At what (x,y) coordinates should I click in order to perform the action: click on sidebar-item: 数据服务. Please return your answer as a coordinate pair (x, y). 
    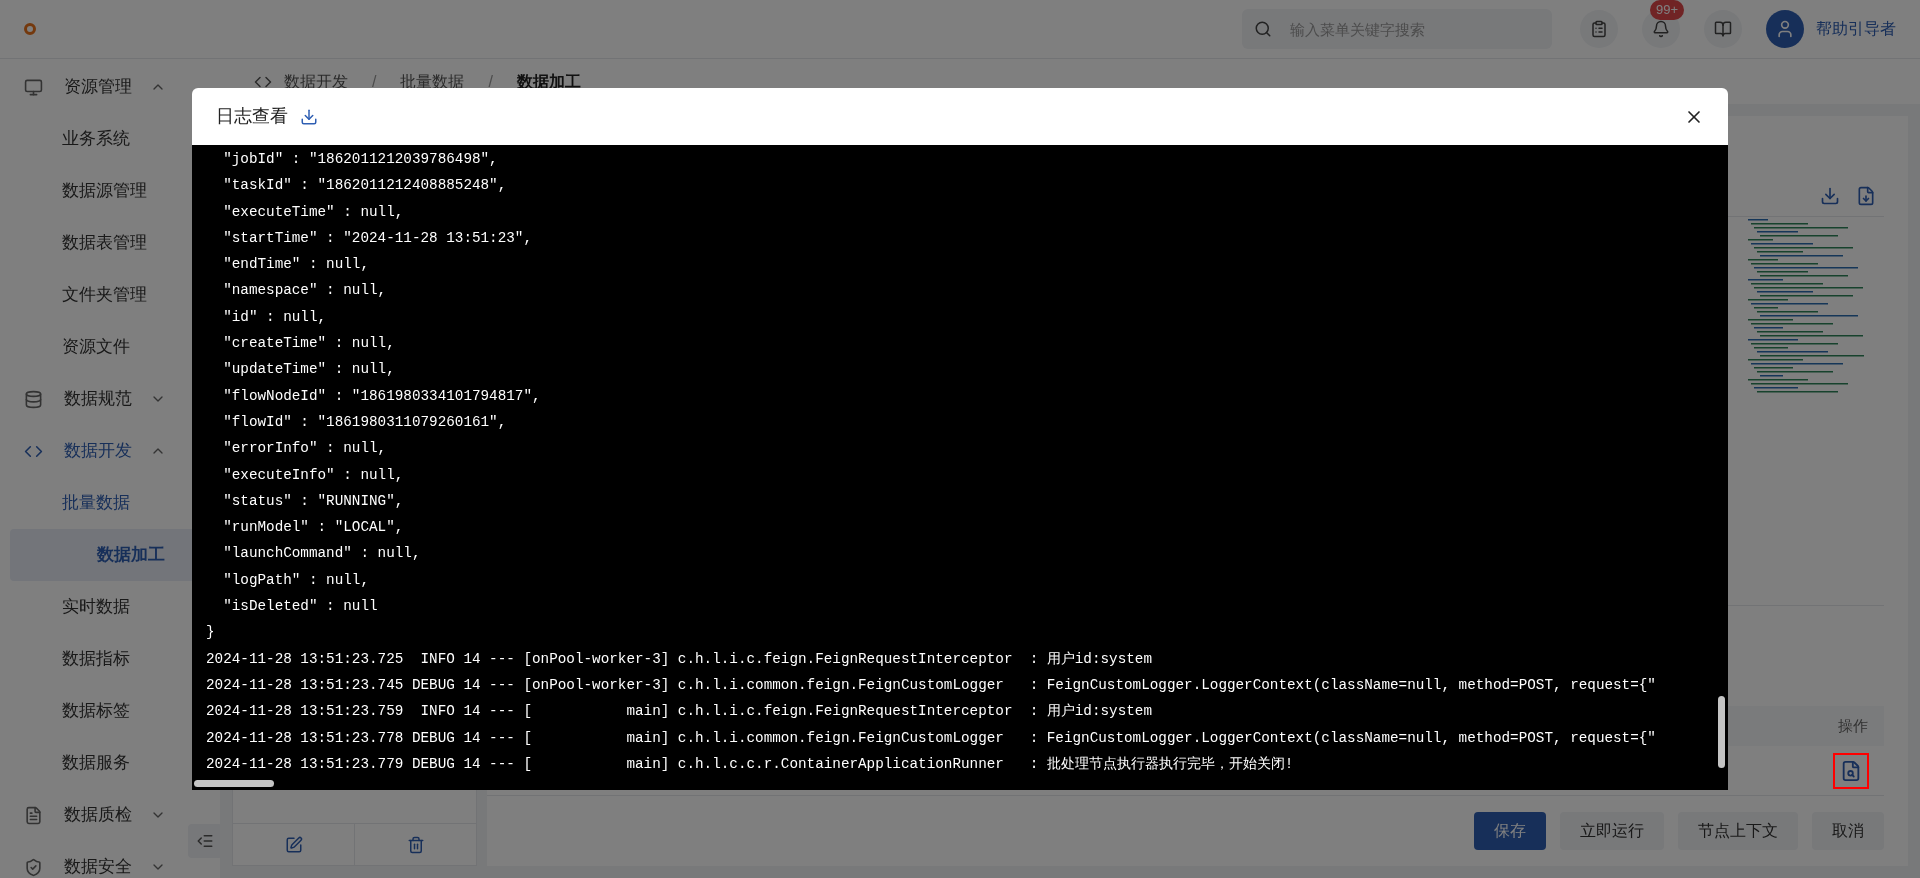
    Looking at the image, I should click on (92, 763).